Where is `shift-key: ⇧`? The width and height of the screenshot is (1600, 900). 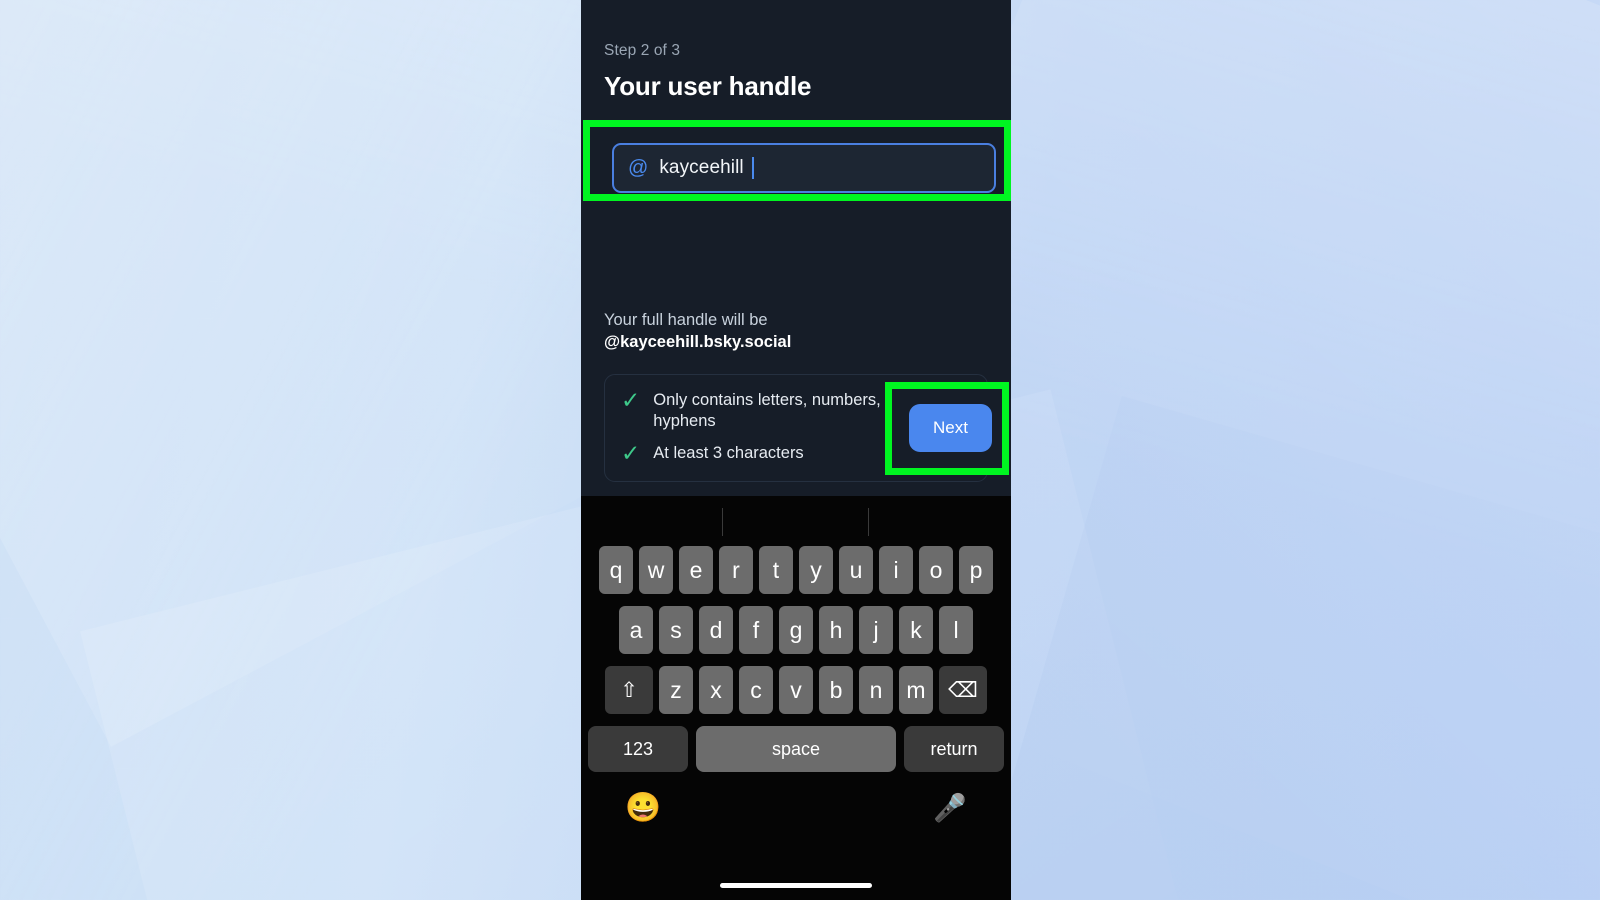 shift-key: ⇧ is located at coordinates (629, 690).